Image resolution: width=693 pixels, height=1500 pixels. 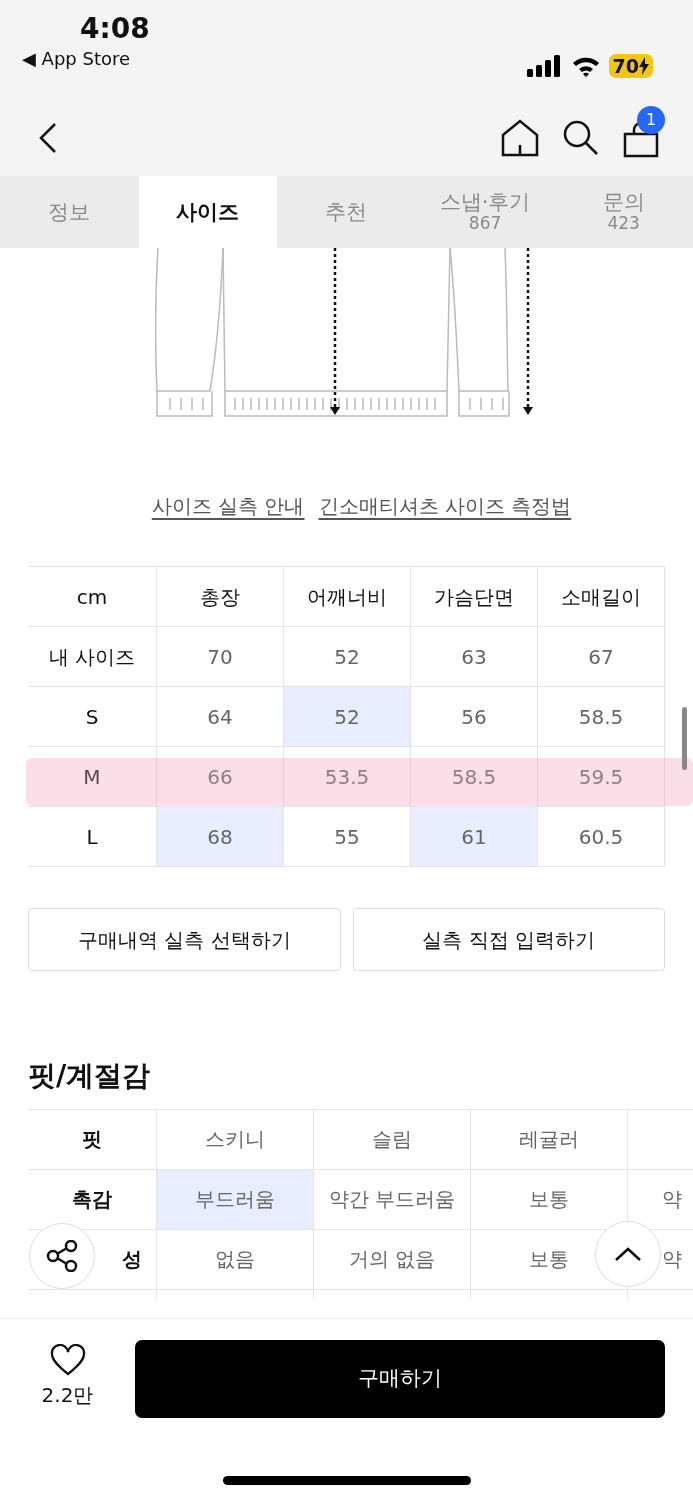 What do you see at coordinates (392, 1259) in the screenshot?
I see `table-cell: 거의 없음` at bounding box center [392, 1259].